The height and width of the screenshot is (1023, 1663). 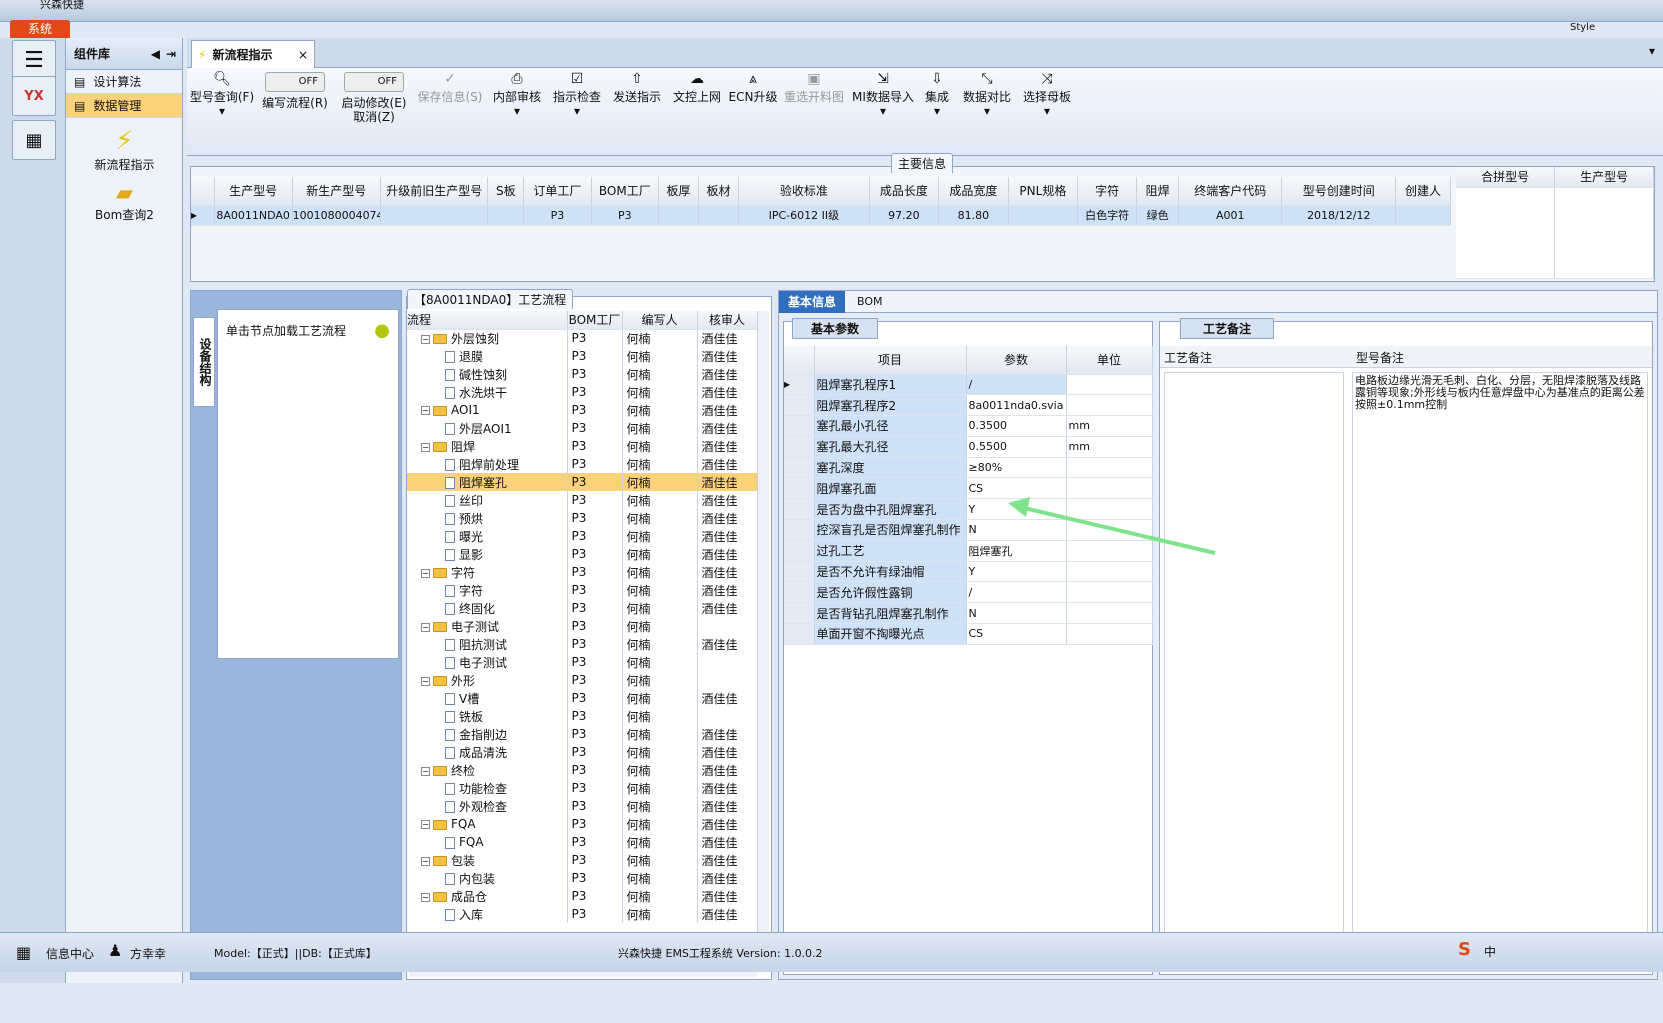 I want to click on flow-tree-row: 入库 P3 何楠 酒佳佳, so click(x=582, y=914).